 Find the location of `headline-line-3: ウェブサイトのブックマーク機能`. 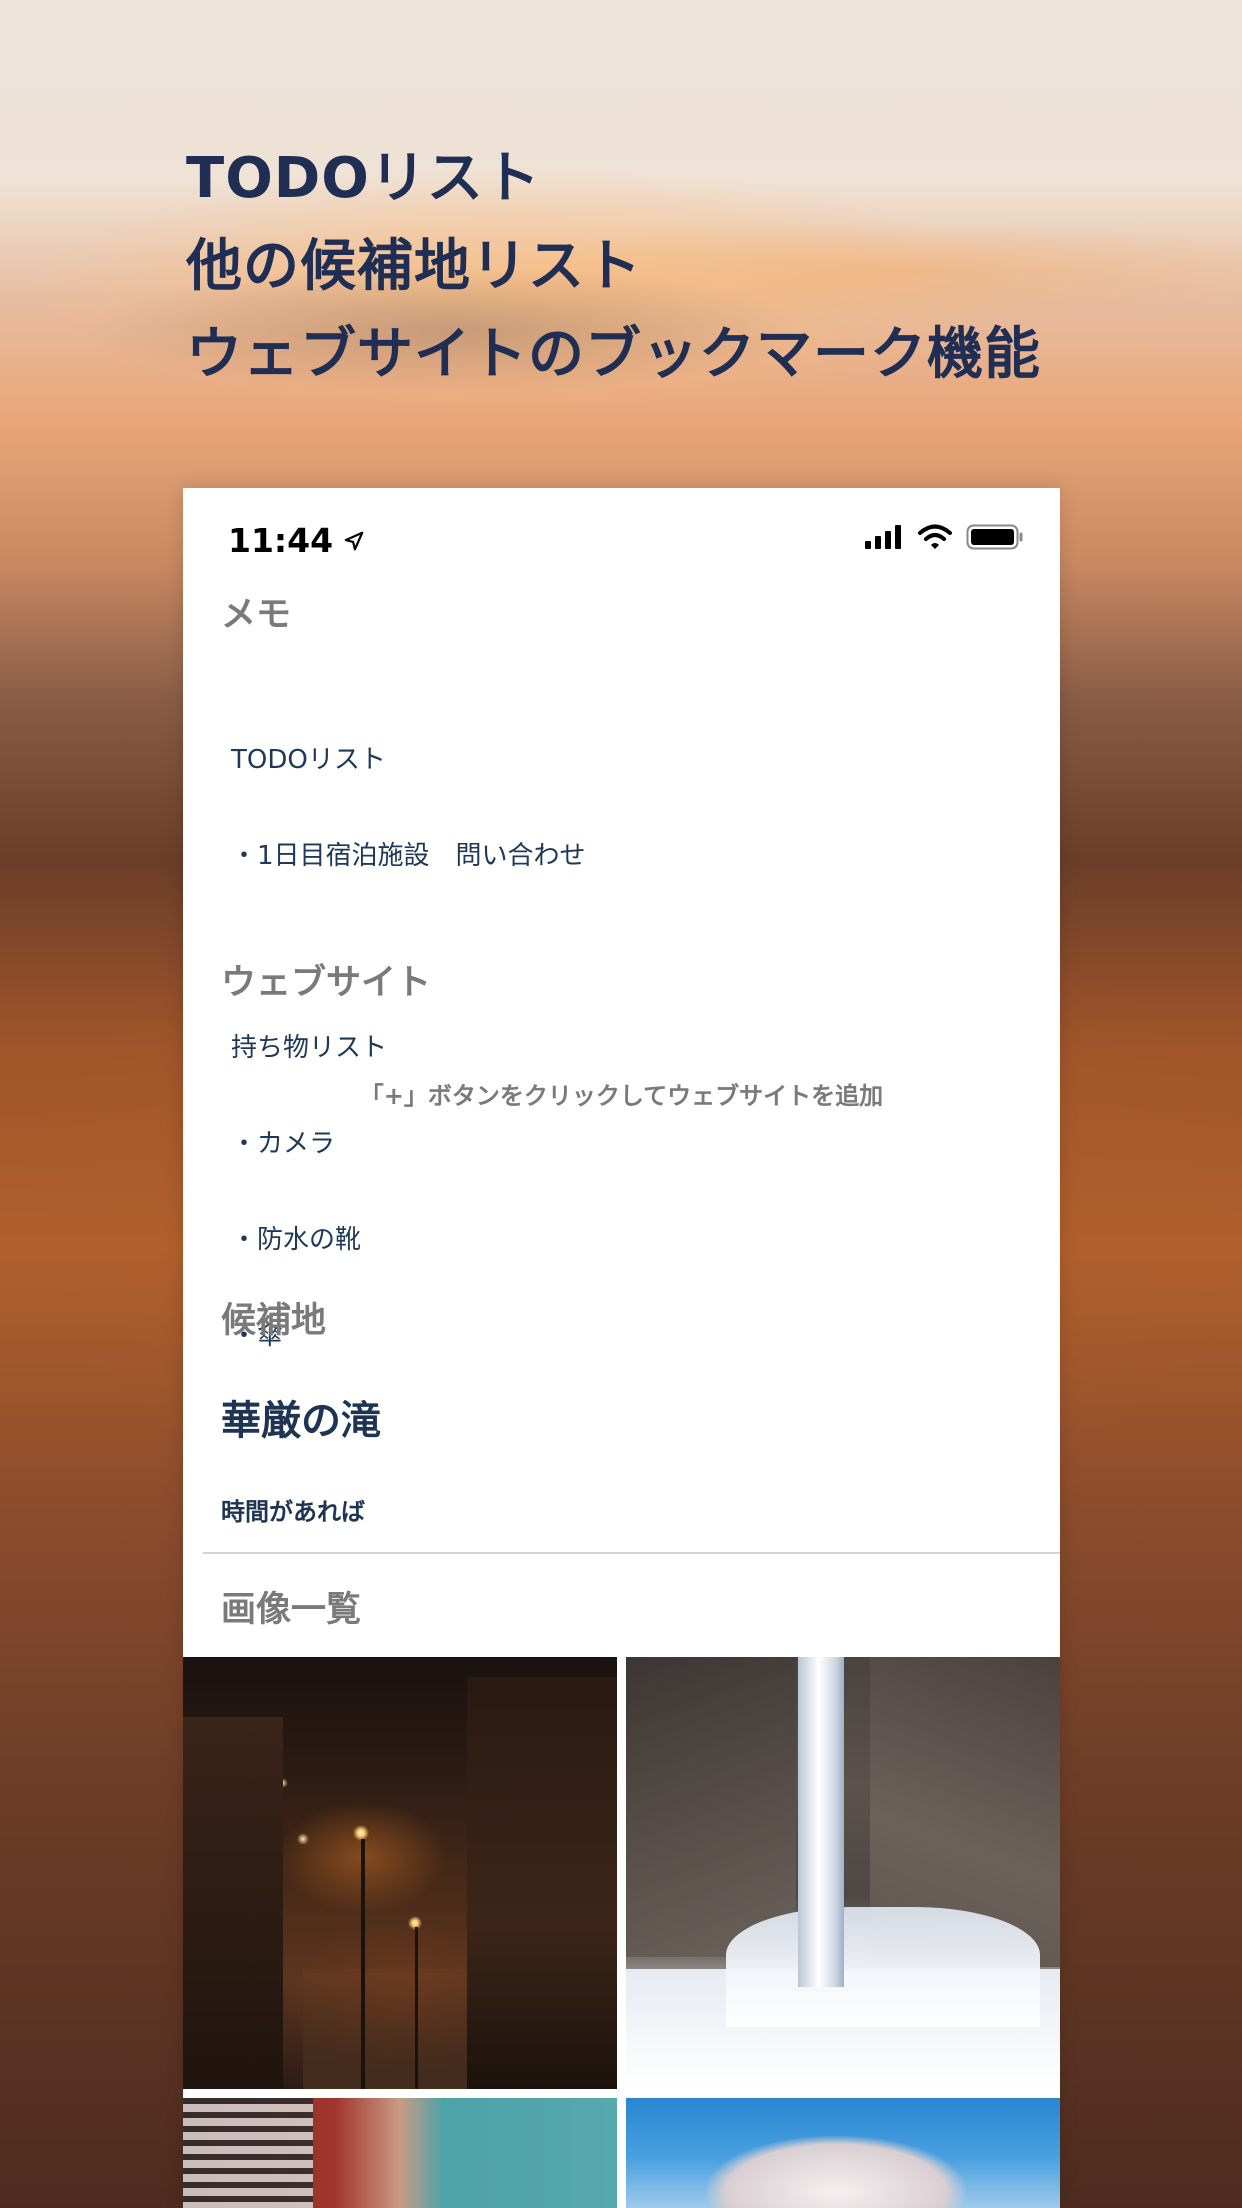

headline-line-3: ウェブサイトのブックマーク機能 is located at coordinates (613, 354).